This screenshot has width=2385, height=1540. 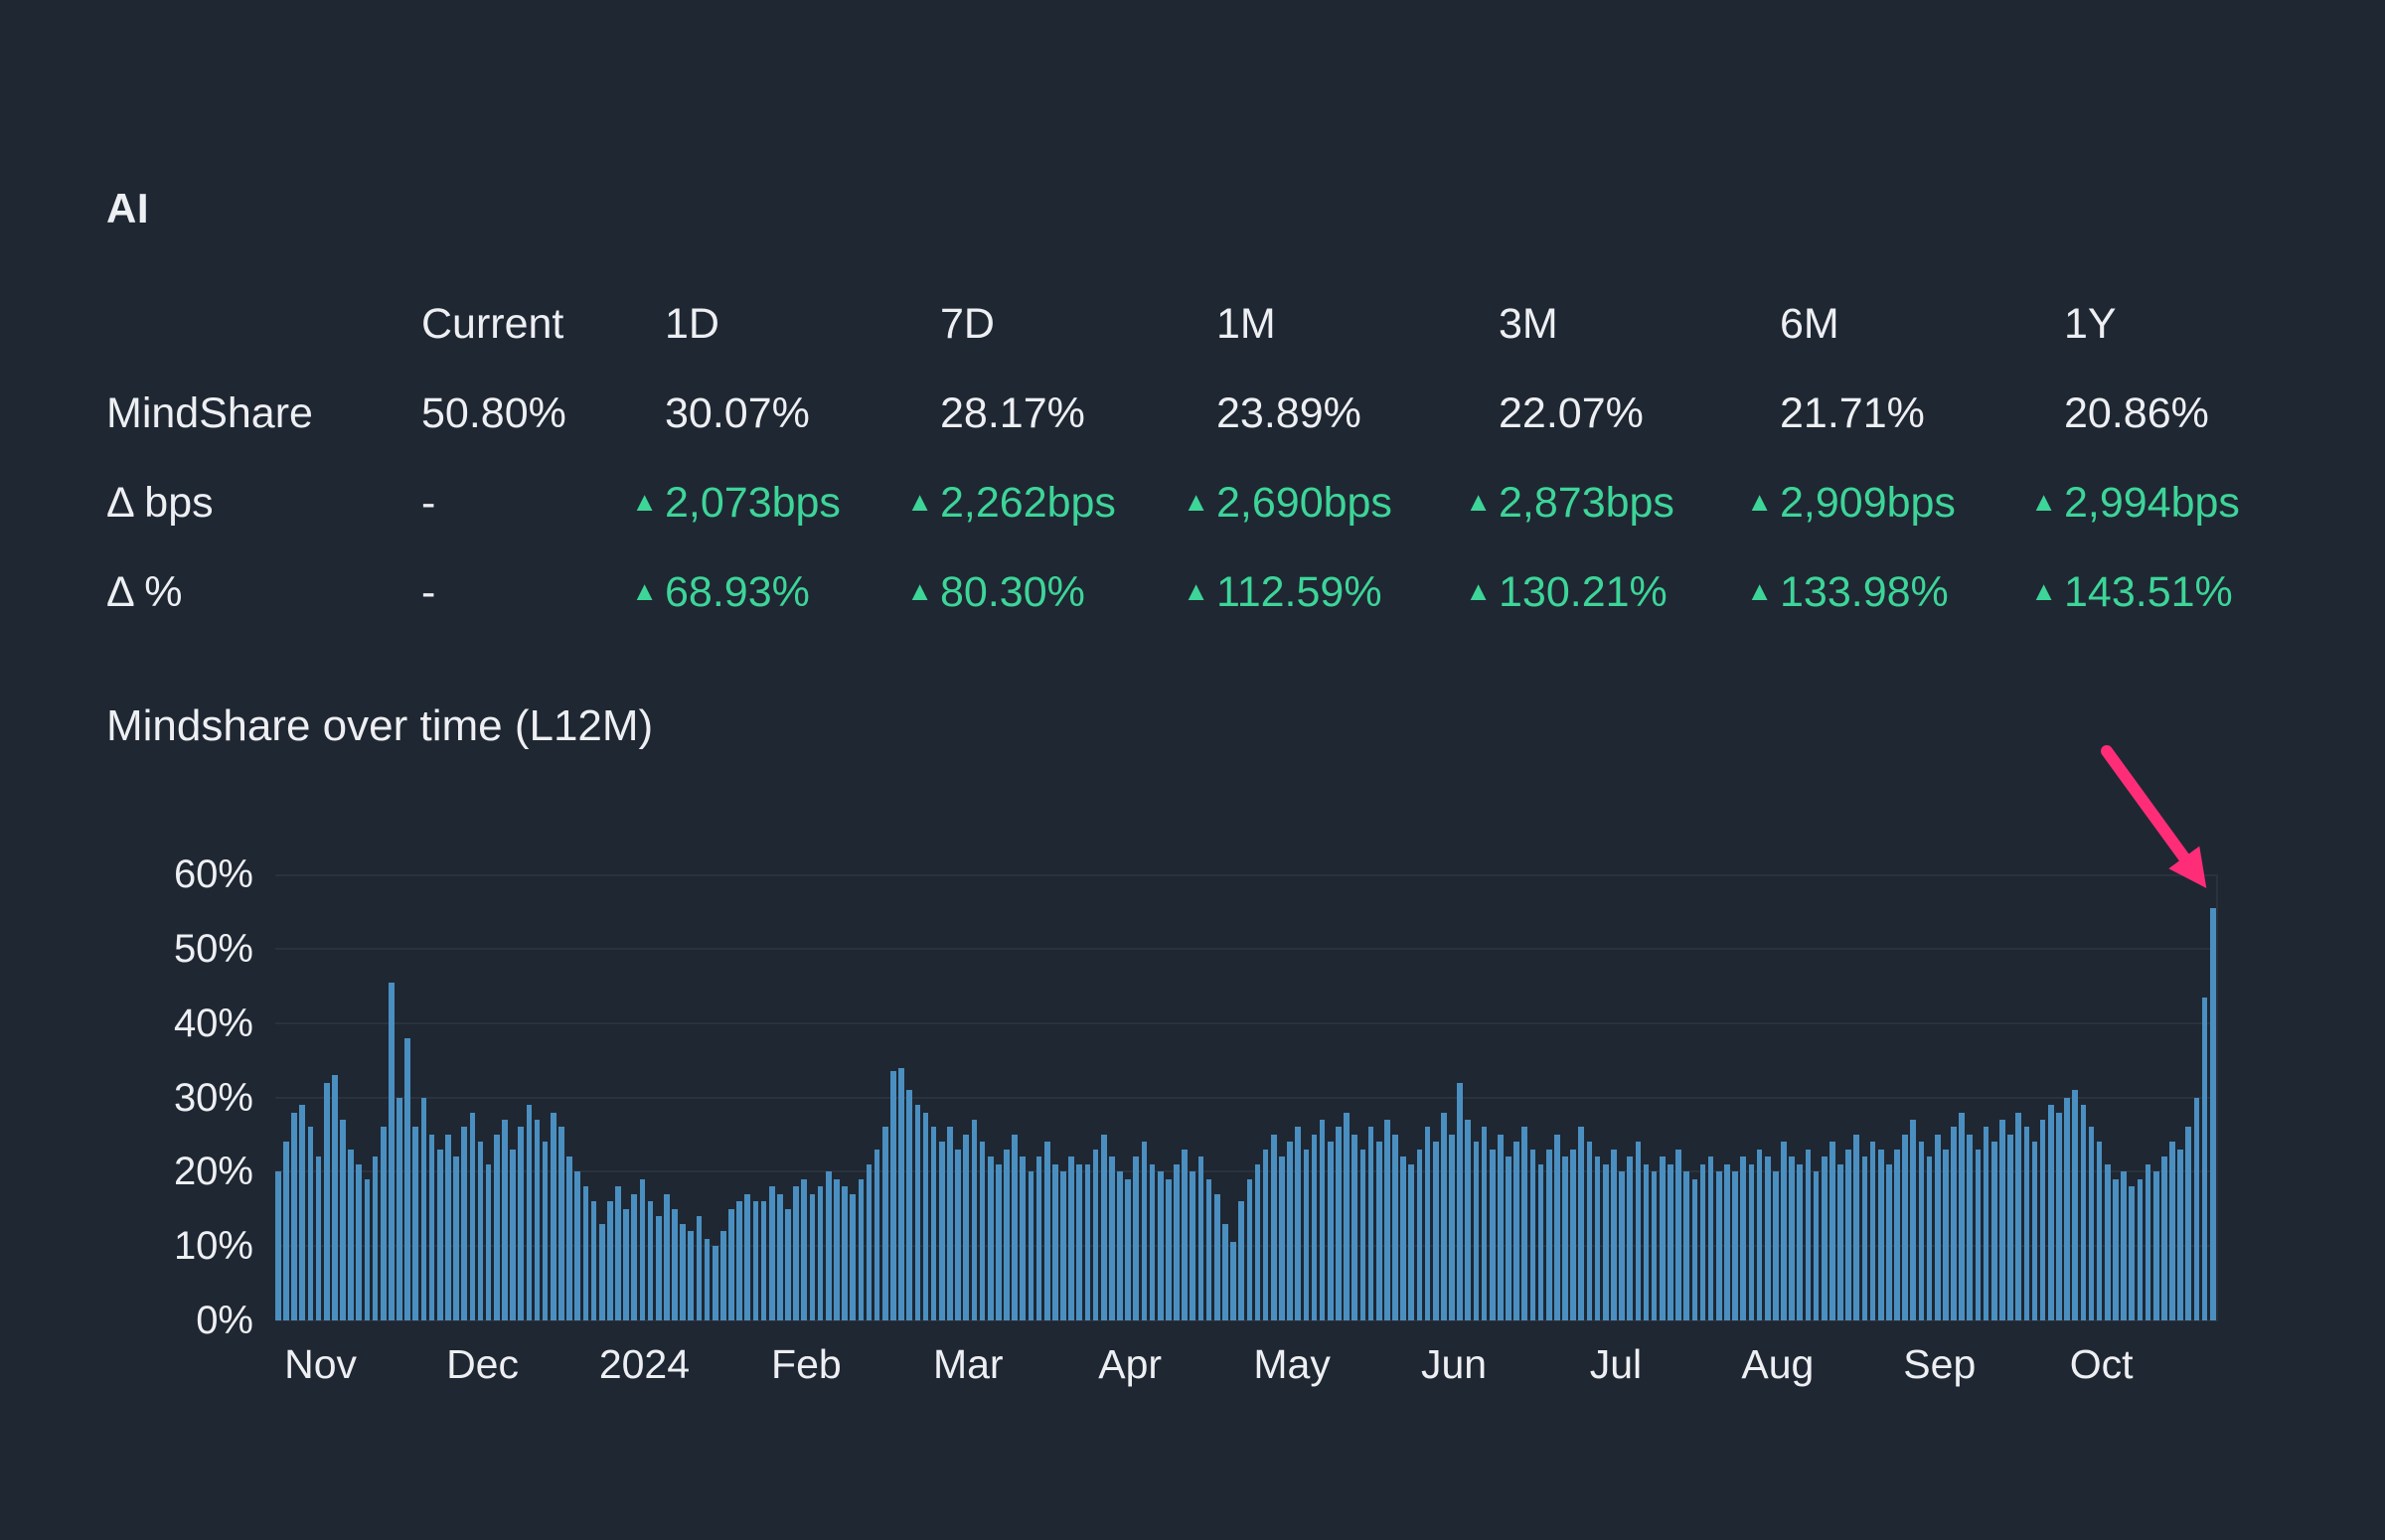 What do you see at coordinates (2101, 1364) in the screenshot?
I see `x-axis-label: Oct` at bounding box center [2101, 1364].